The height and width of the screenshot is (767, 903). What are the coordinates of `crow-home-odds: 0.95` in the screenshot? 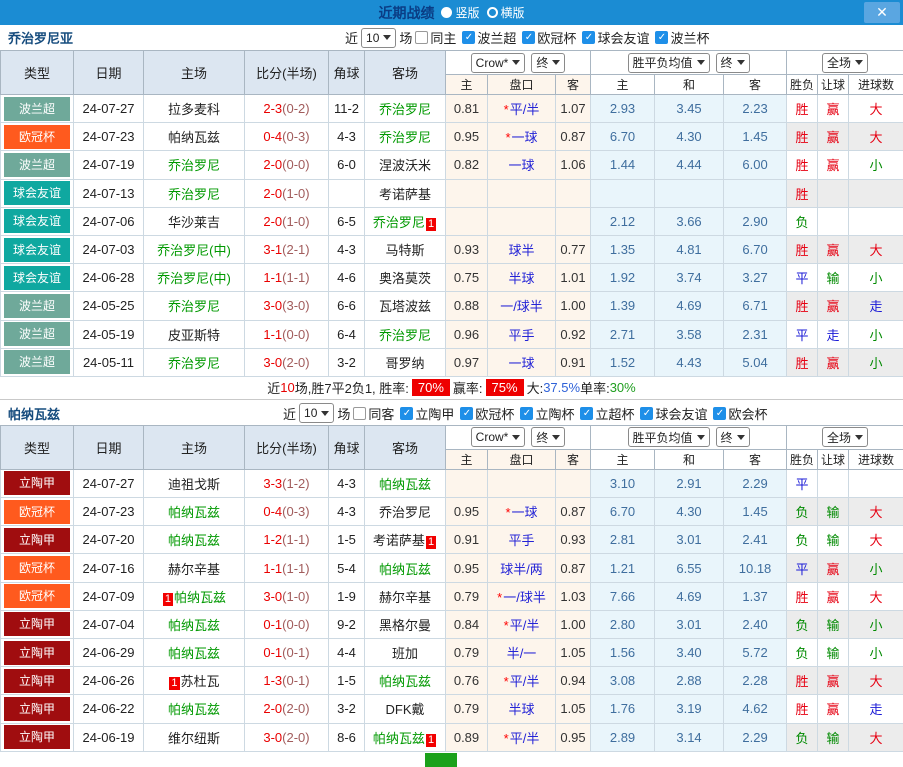 It's located at (467, 568).